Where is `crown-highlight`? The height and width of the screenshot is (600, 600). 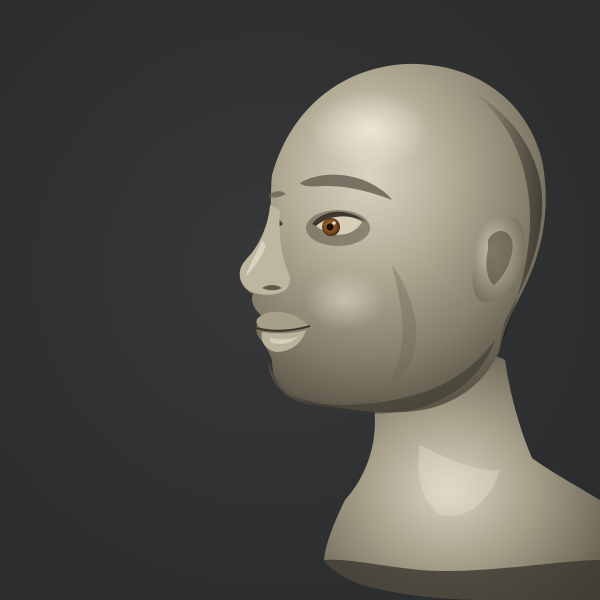
crown-highlight is located at coordinates (370, 130).